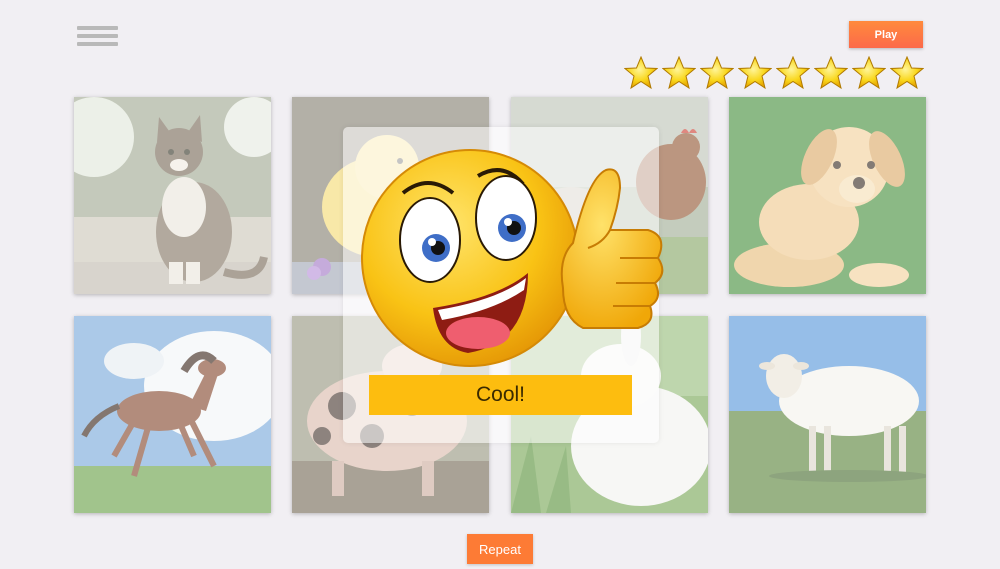  I want to click on card-sheep, so click(827, 414).